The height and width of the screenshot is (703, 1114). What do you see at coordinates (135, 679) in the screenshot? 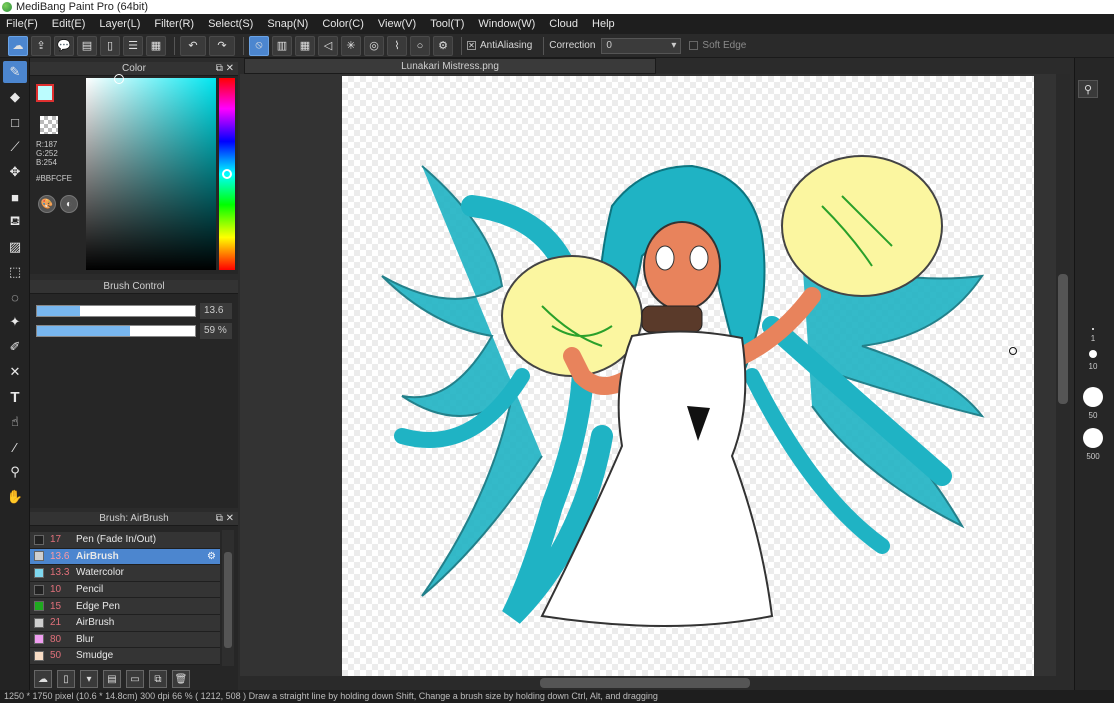
I see `folder-icon: ▭` at bounding box center [135, 679].